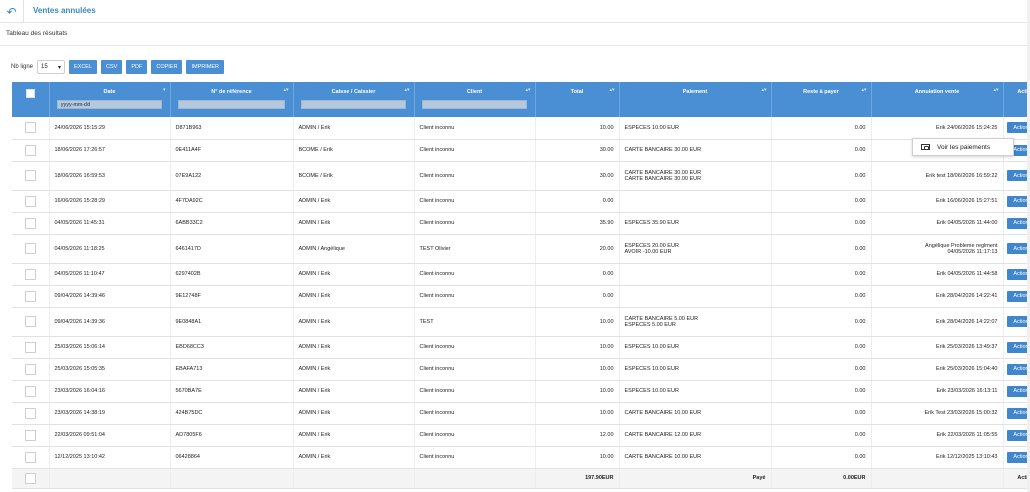 Image resolution: width=1030 pixels, height=492 pixels. Describe the element at coordinates (695, 99) in the screenshot. I see `column-header-5: Paiement ▴▾` at that location.